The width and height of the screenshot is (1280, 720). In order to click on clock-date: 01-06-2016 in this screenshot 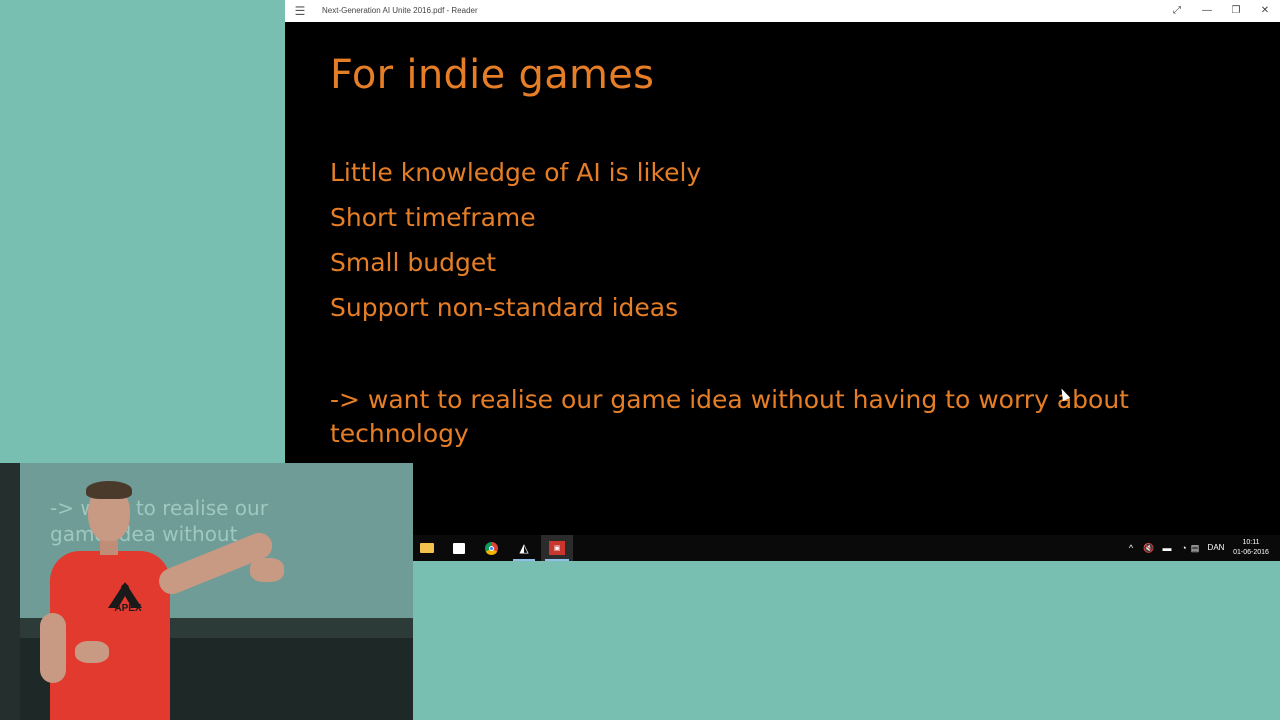, I will do `click(1251, 552)`.